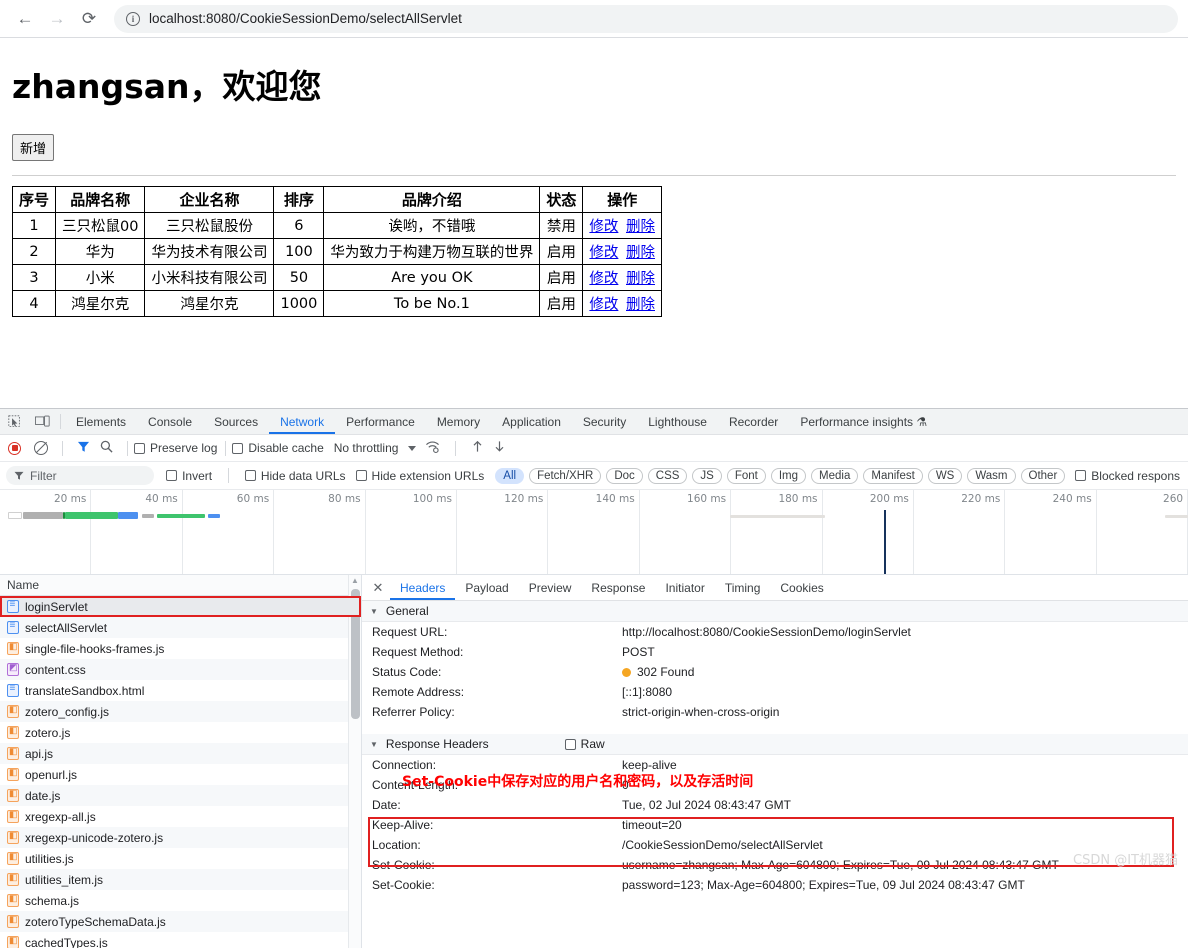 The width and height of the screenshot is (1188, 948). Describe the element at coordinates (278, 448) in the screenshot. I see `disable-cache-checkbox: Disable cache` at that location.